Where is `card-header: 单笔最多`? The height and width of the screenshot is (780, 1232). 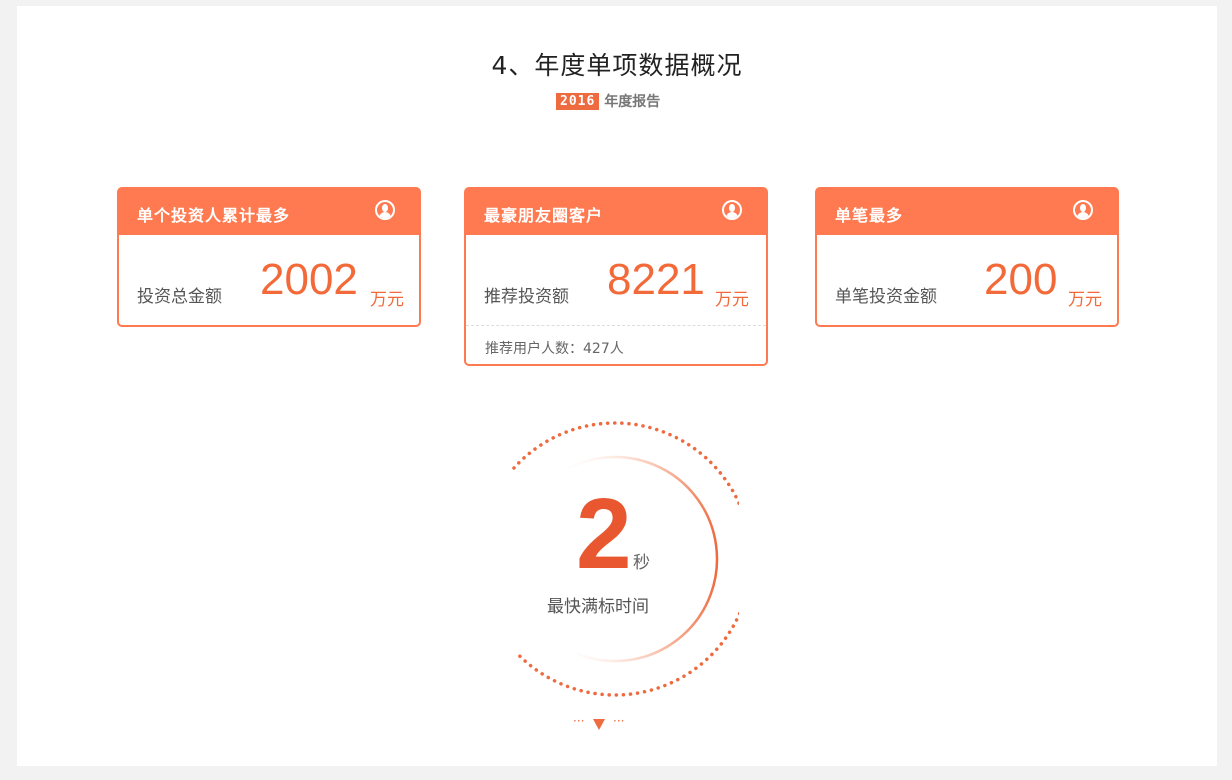
card-header: 单笔最多 is located at coordinates (967, 212).